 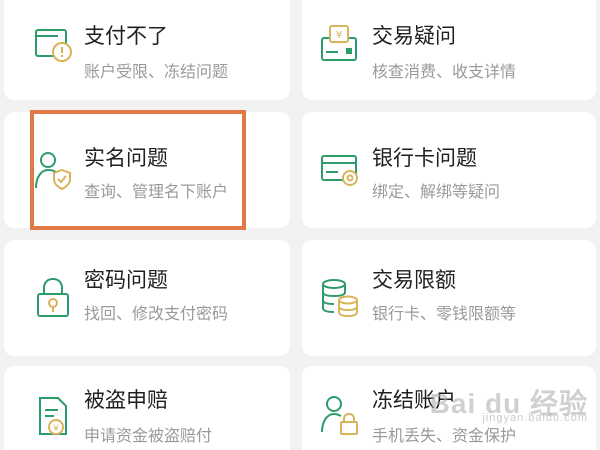 I want to click on user-lock-icon, so click(x=339, y=415).